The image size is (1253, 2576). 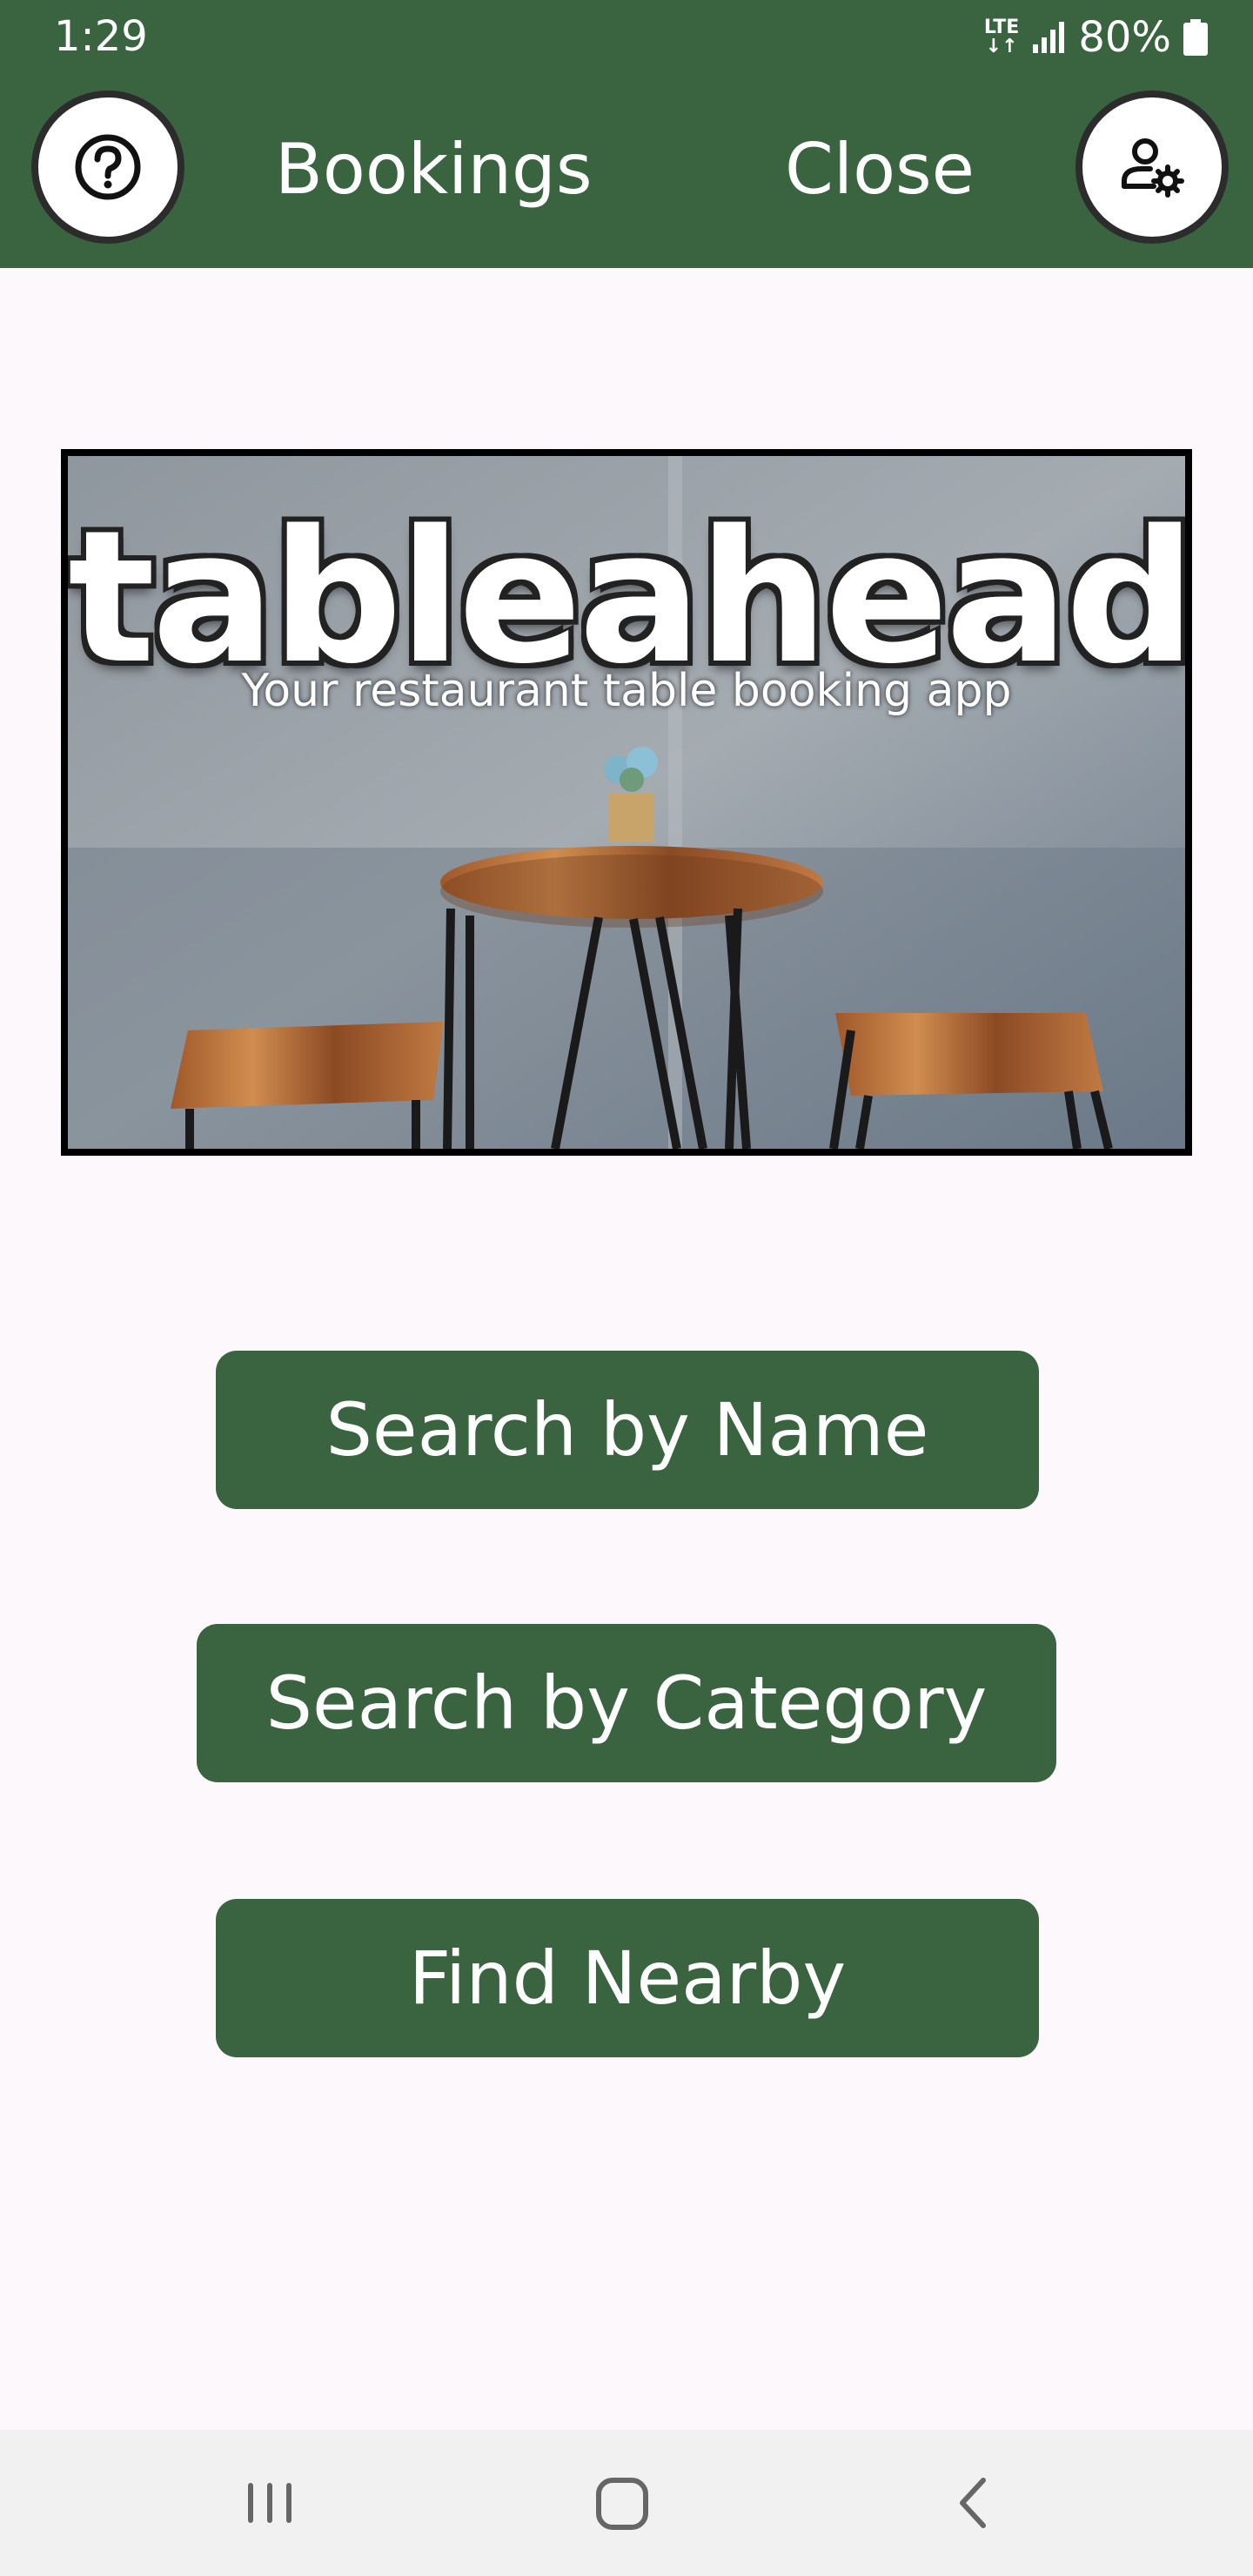 What do you see at coordinates (1049, 37) in the screenshot?
I see `signal-icon` at bounding box center [1049, 37].